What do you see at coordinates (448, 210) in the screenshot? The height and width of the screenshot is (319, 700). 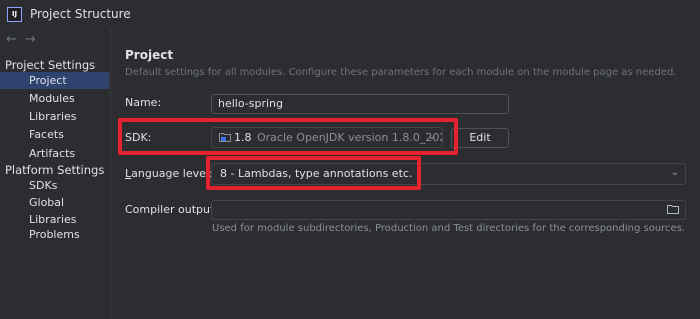 I see `compiler-output-field` at bounding box center [448, 210].